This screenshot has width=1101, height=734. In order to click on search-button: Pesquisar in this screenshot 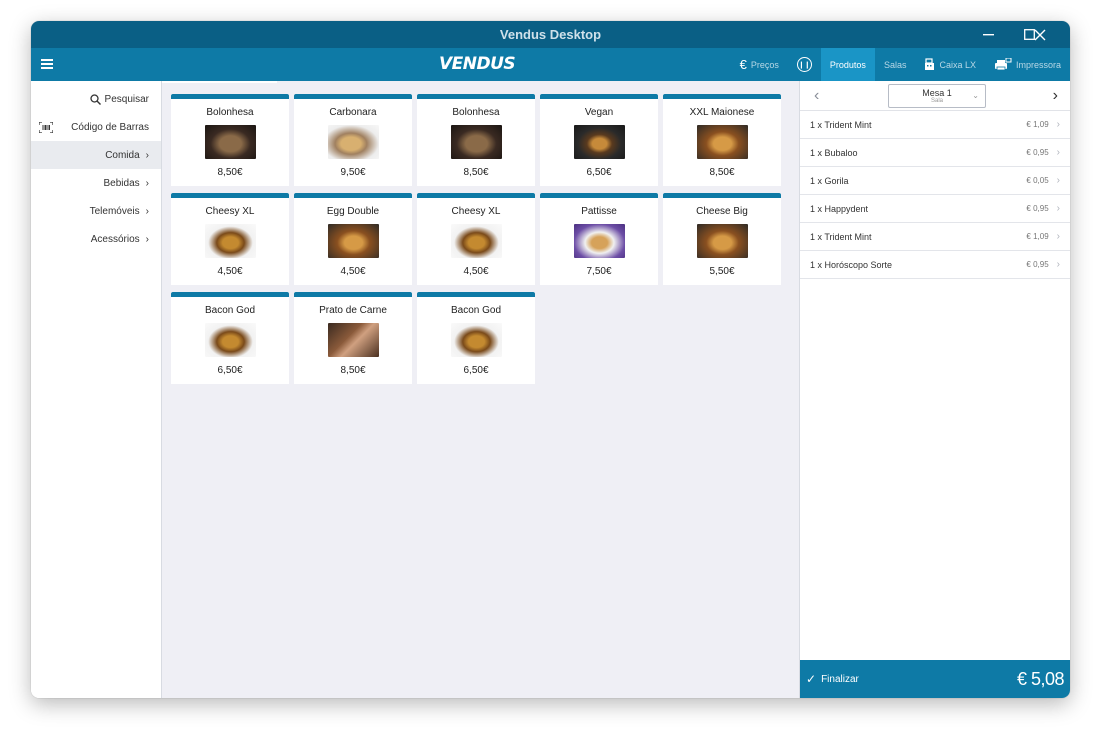, I will do `click(96, 99)`.